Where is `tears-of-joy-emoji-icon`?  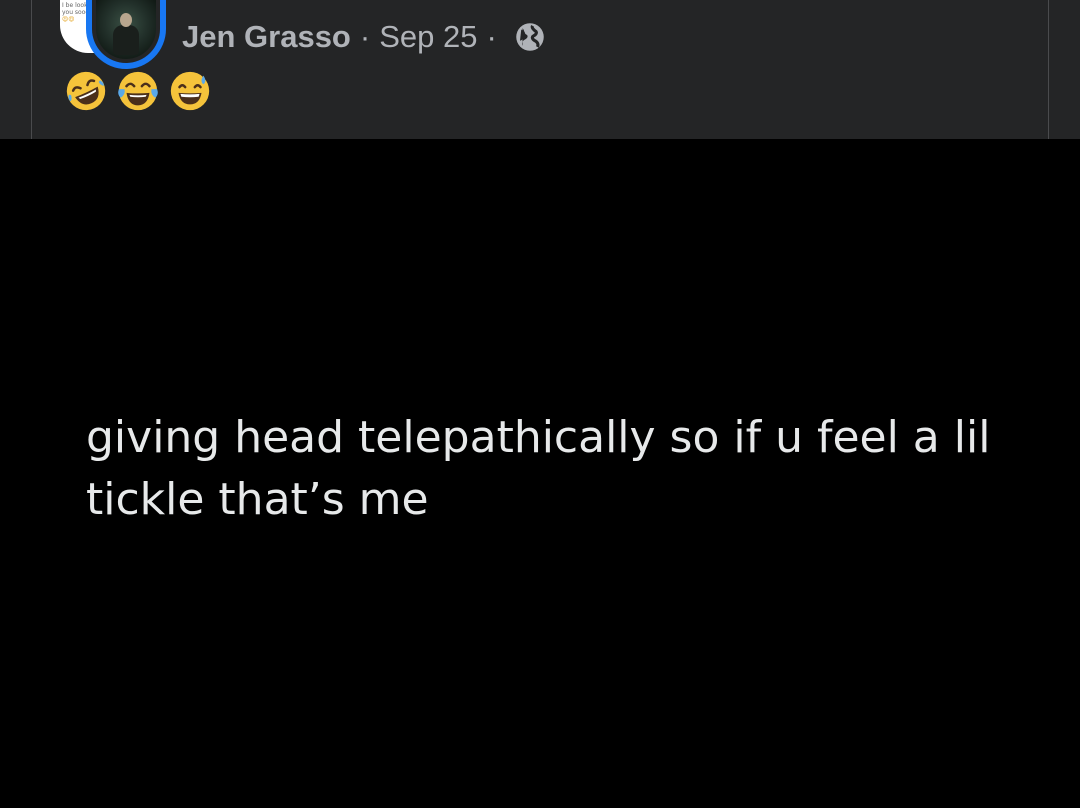 tears-of-joy-emoji-icon is located at coordinates (138, 91).